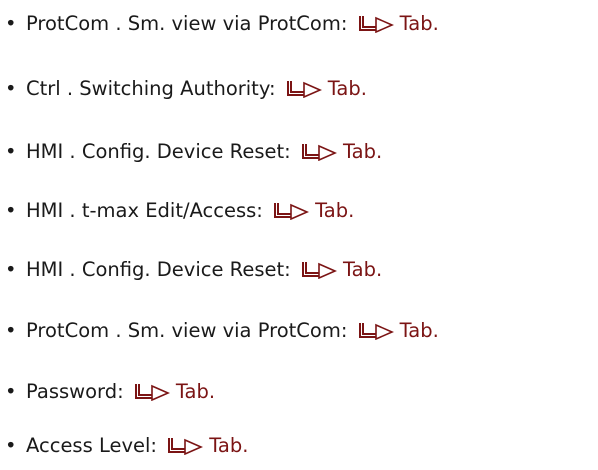 The image size is (598, 470). I want to click on item-label: Access Level:, so click(91, 445).